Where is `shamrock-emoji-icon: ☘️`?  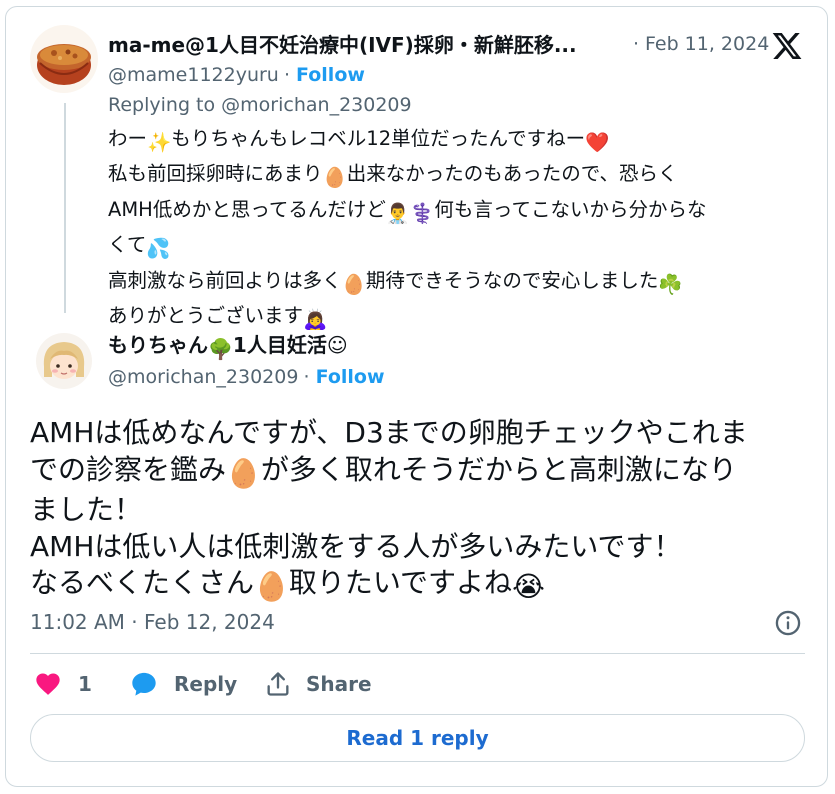 shamrock-emoji-icon: ☘️ is located at coordinates (670, 284).